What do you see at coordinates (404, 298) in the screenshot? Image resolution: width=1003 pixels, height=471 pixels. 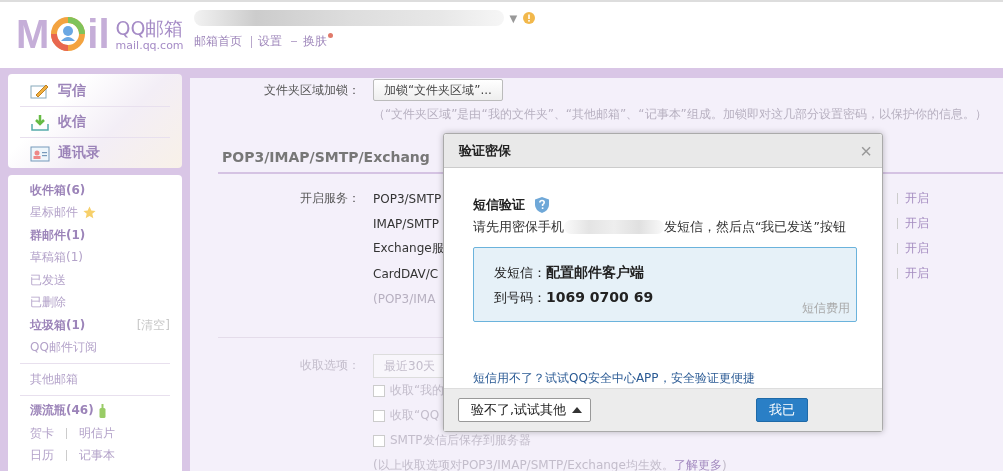 I see `hint-text: (POP3/IMA` at bounding box center [404, 298].